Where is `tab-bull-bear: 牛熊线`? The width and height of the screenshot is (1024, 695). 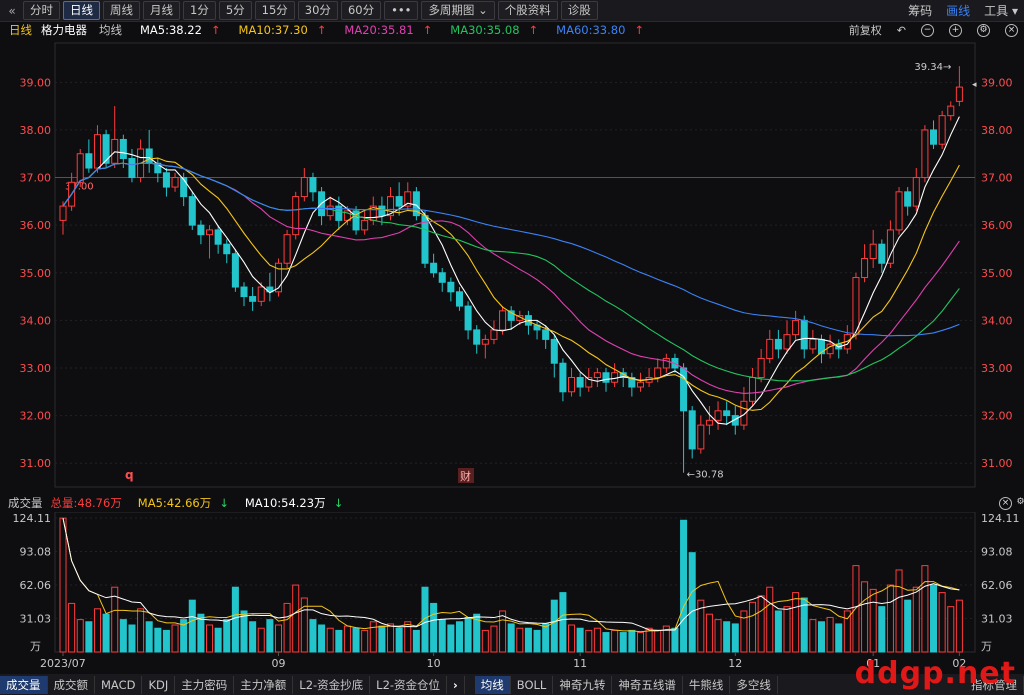
tab-bull-bear: 牛熊线 is located at coordinates (707, 684).